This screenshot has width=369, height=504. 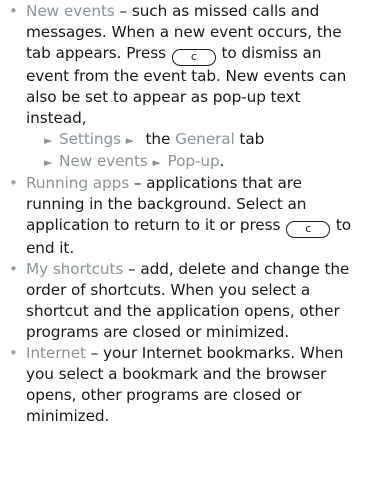 What do you see at coordinates (103, 161) in the screenshot?
I see `nav-new-events: New events` at bounding box center [103, 161].